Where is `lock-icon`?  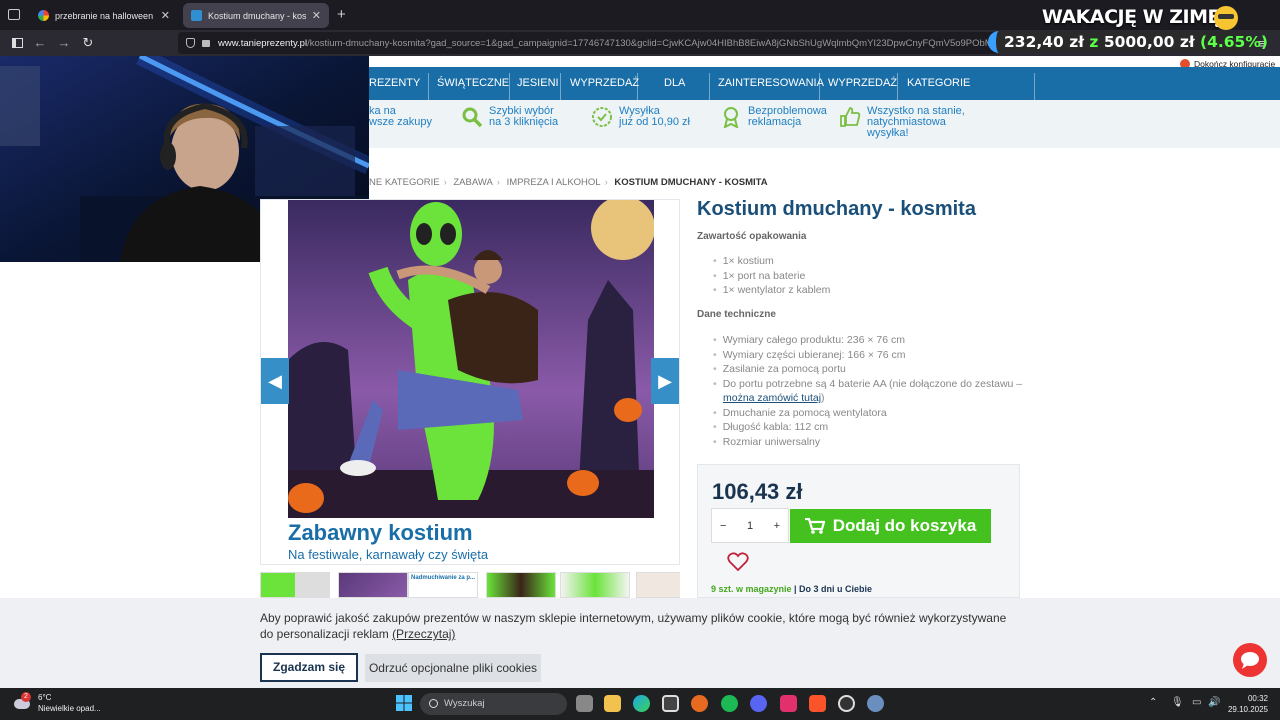 lock-icon is located at coordinates (206, 43).